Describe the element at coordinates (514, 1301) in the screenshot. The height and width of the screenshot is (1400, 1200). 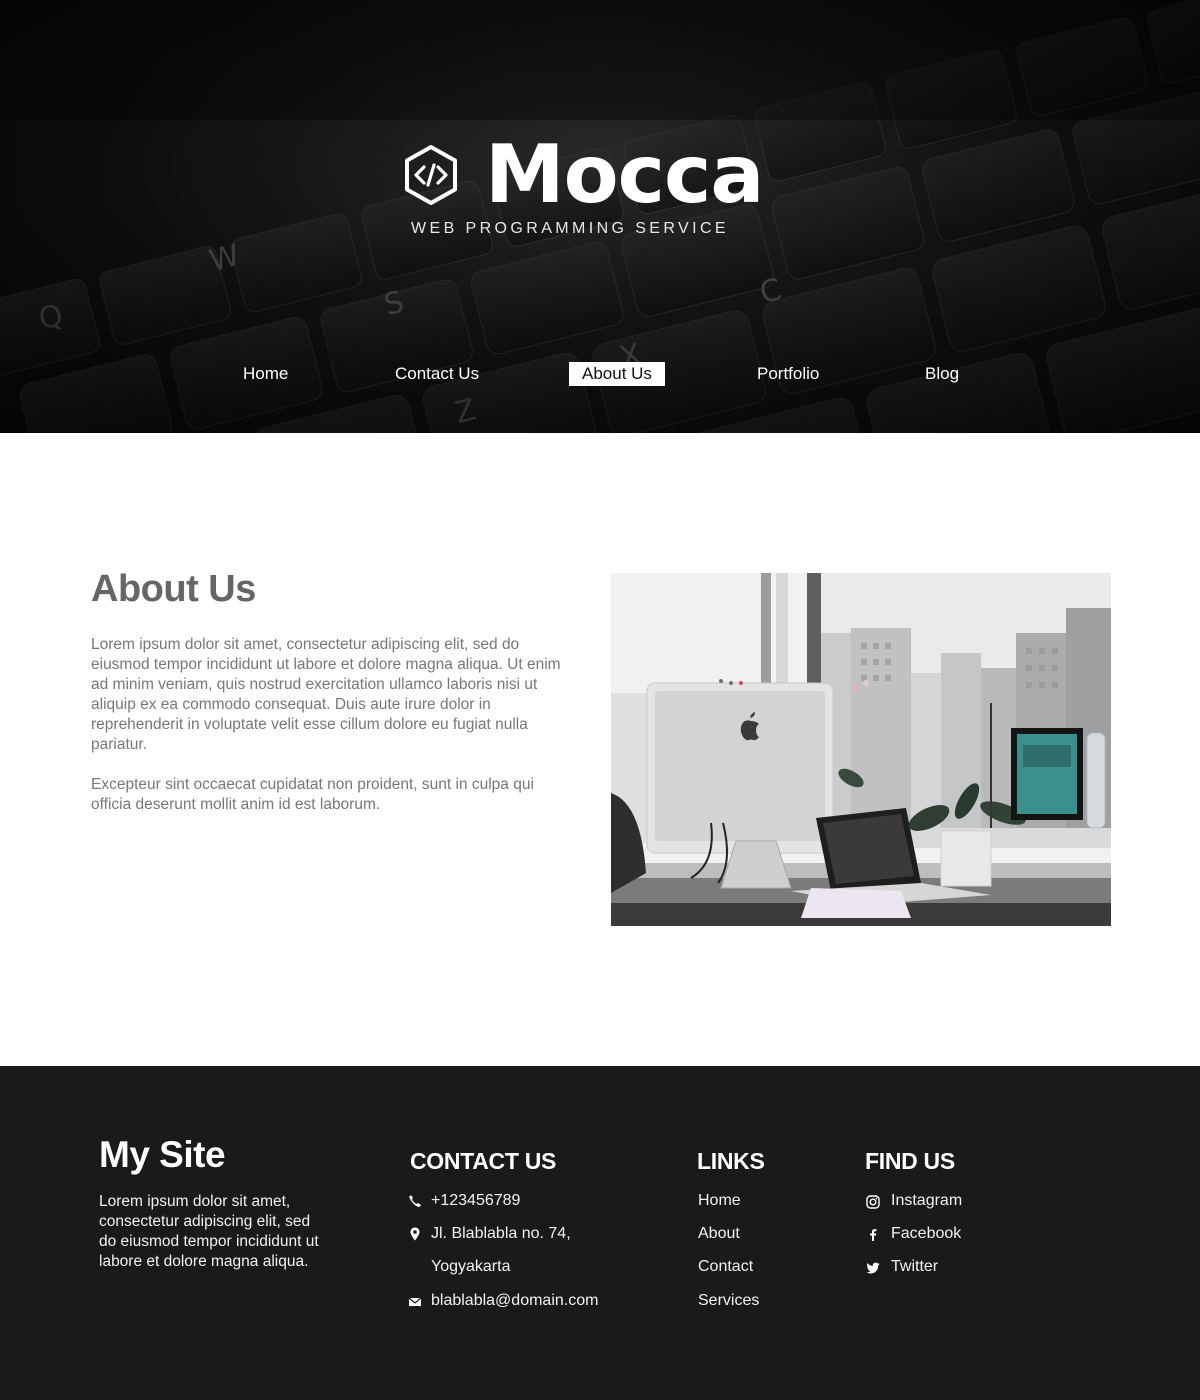
I see `contact-email: blablabla@domain.com` at that location.